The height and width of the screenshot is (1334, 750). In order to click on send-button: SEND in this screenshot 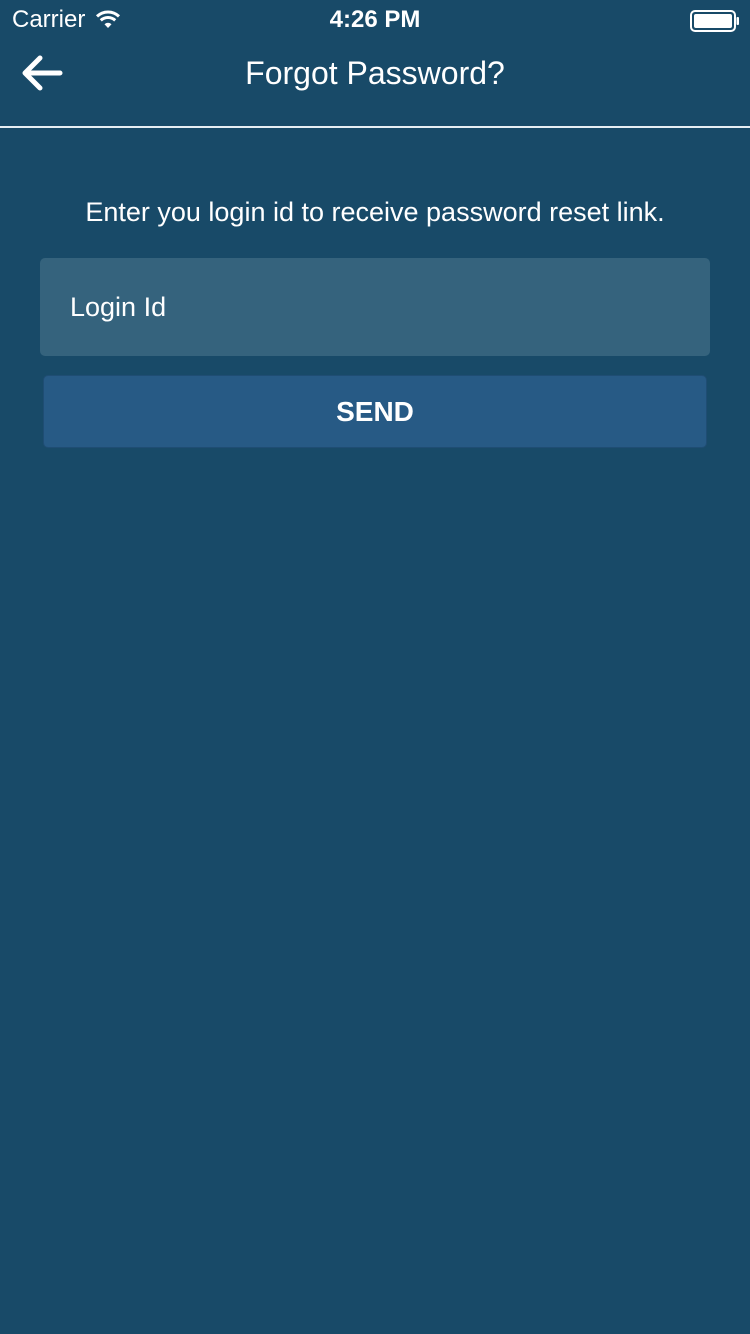, I will do `click(375, 411)`.